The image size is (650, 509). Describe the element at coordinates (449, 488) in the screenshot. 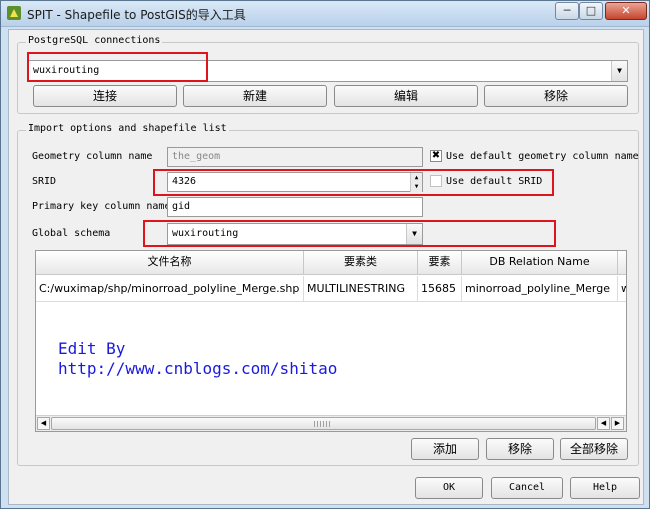

I see `ok-button: OK` at that location.